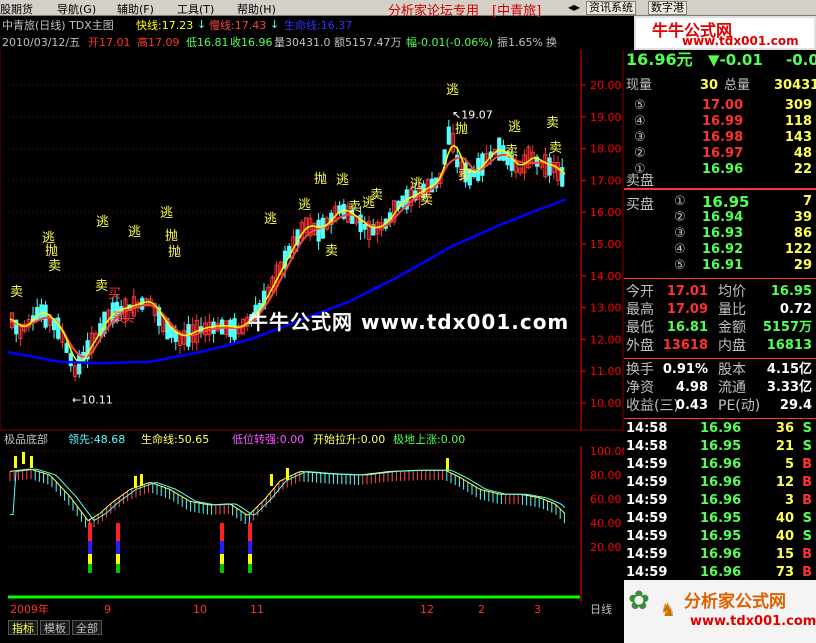 Image resolution: width=816 pixels, height=643 pixels. What do you see at coordinates (640, 121) in the screenshot?
I see `ask-level: ④` at bounding box center [640, 121].